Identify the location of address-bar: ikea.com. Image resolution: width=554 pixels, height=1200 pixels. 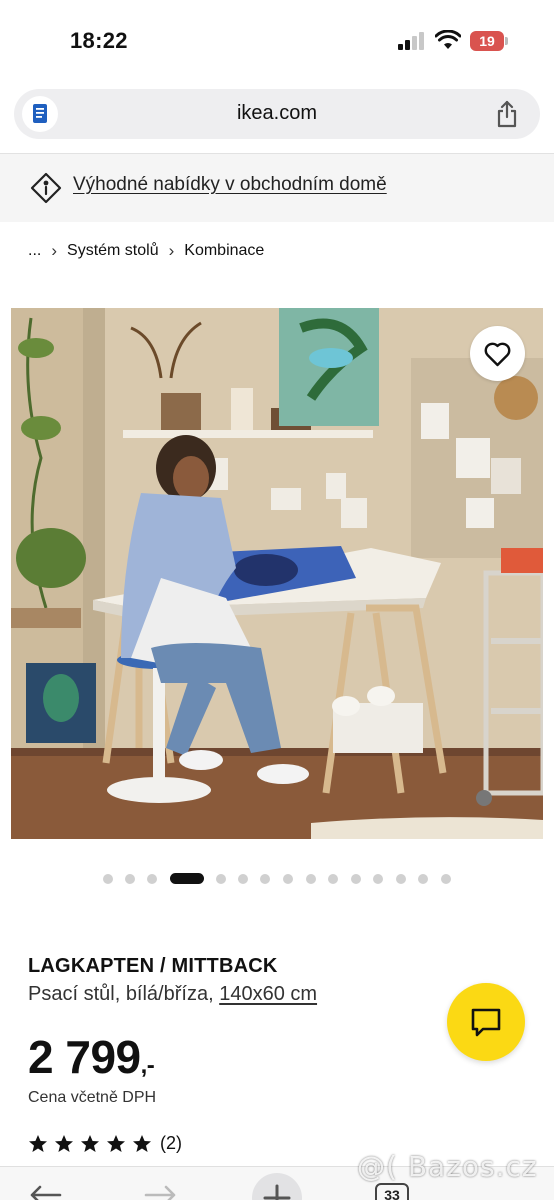
(277, 114).